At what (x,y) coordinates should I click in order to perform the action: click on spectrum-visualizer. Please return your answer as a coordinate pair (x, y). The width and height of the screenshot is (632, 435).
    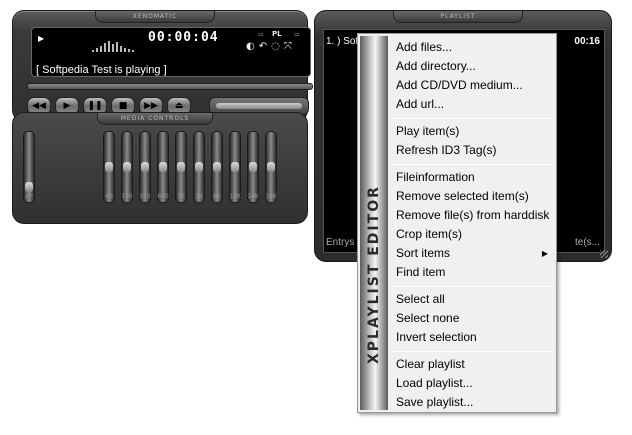
    Looking at the image, I should click on (122, 46).